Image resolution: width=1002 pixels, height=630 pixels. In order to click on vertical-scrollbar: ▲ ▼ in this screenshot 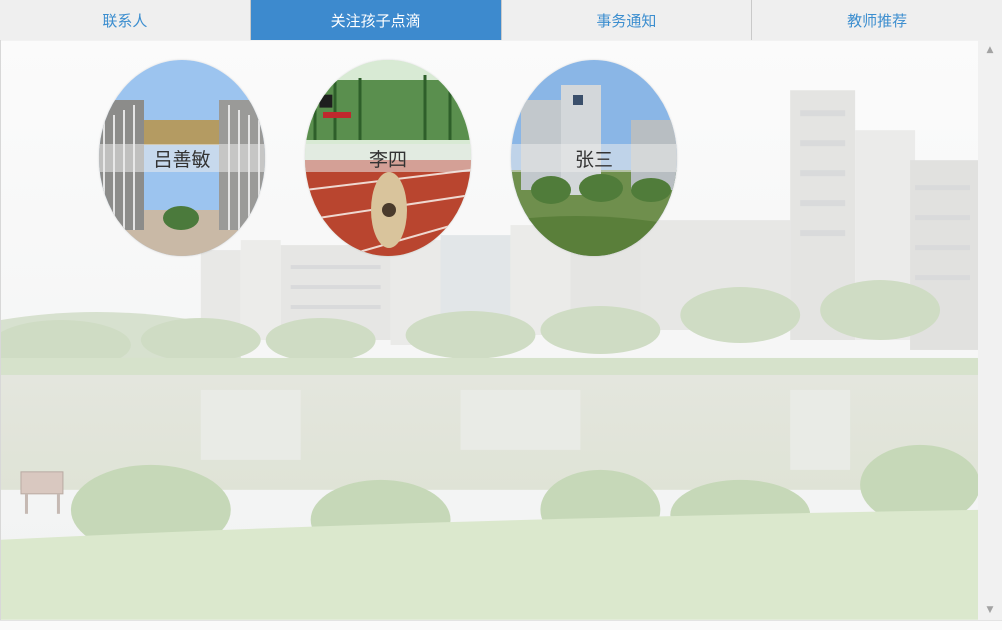, I will do `click(990, 330)`.